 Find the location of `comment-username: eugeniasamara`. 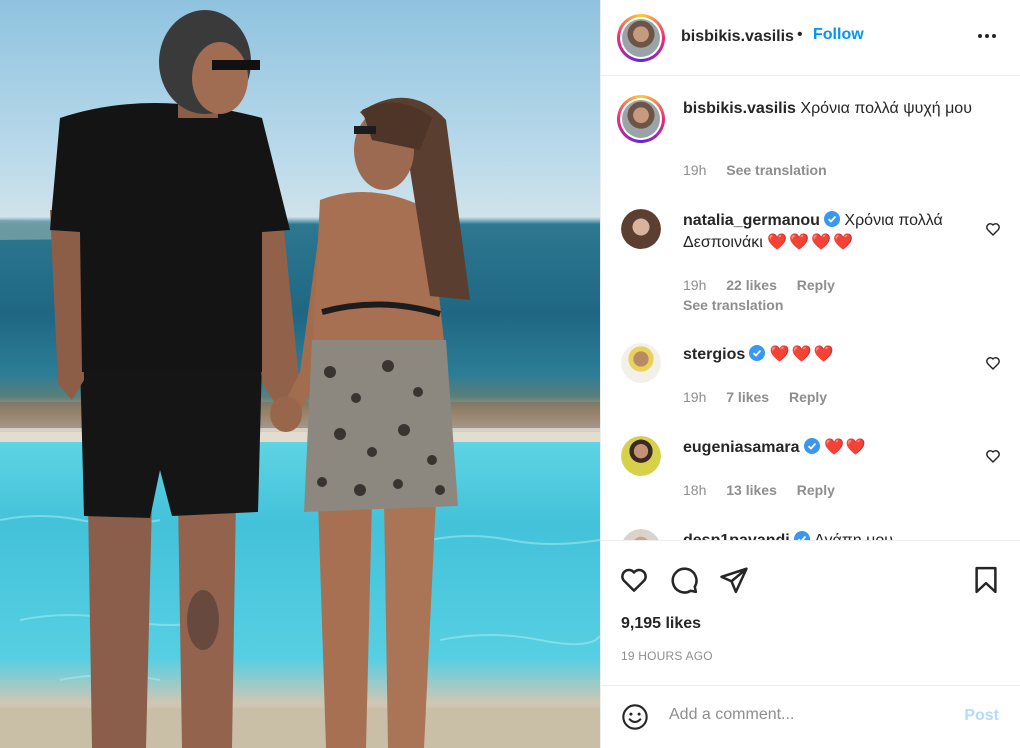

comment-username: eugeniasamara is located at coordinates (741, 447).